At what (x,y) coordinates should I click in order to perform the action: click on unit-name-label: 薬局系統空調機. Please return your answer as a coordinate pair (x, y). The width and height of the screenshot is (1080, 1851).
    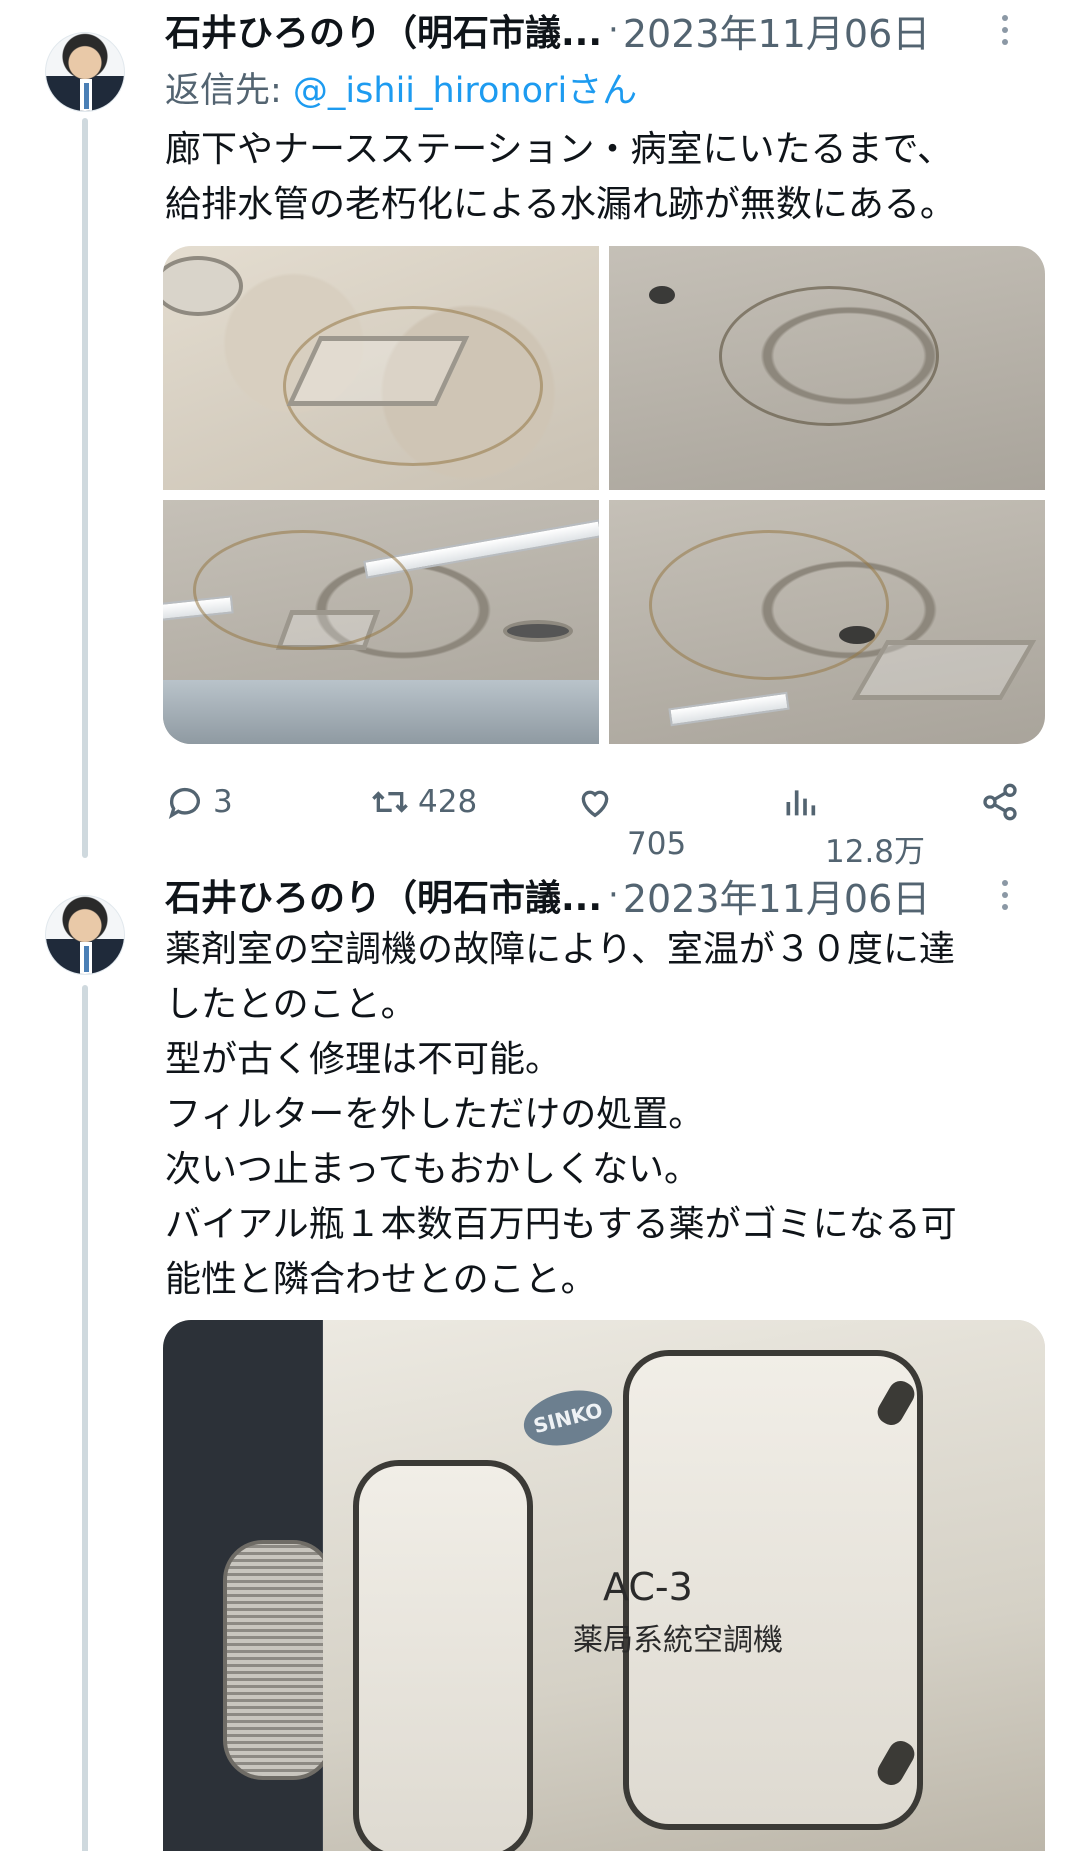
    Looking at the image, I should click on (678, 1640).